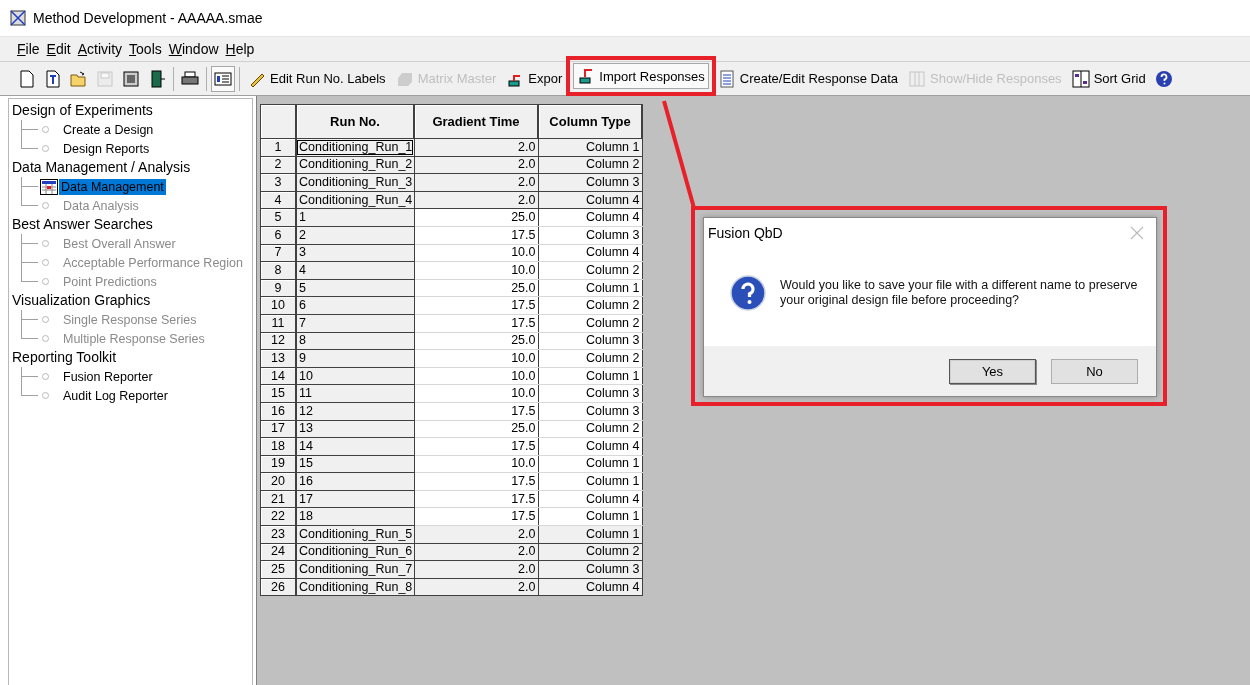 This screenshot has height=685, width=1250. What do you see at coordinates (58, 49) in the screenshot?
I see `menu-item: Edit` at bounding box center [58, 49].